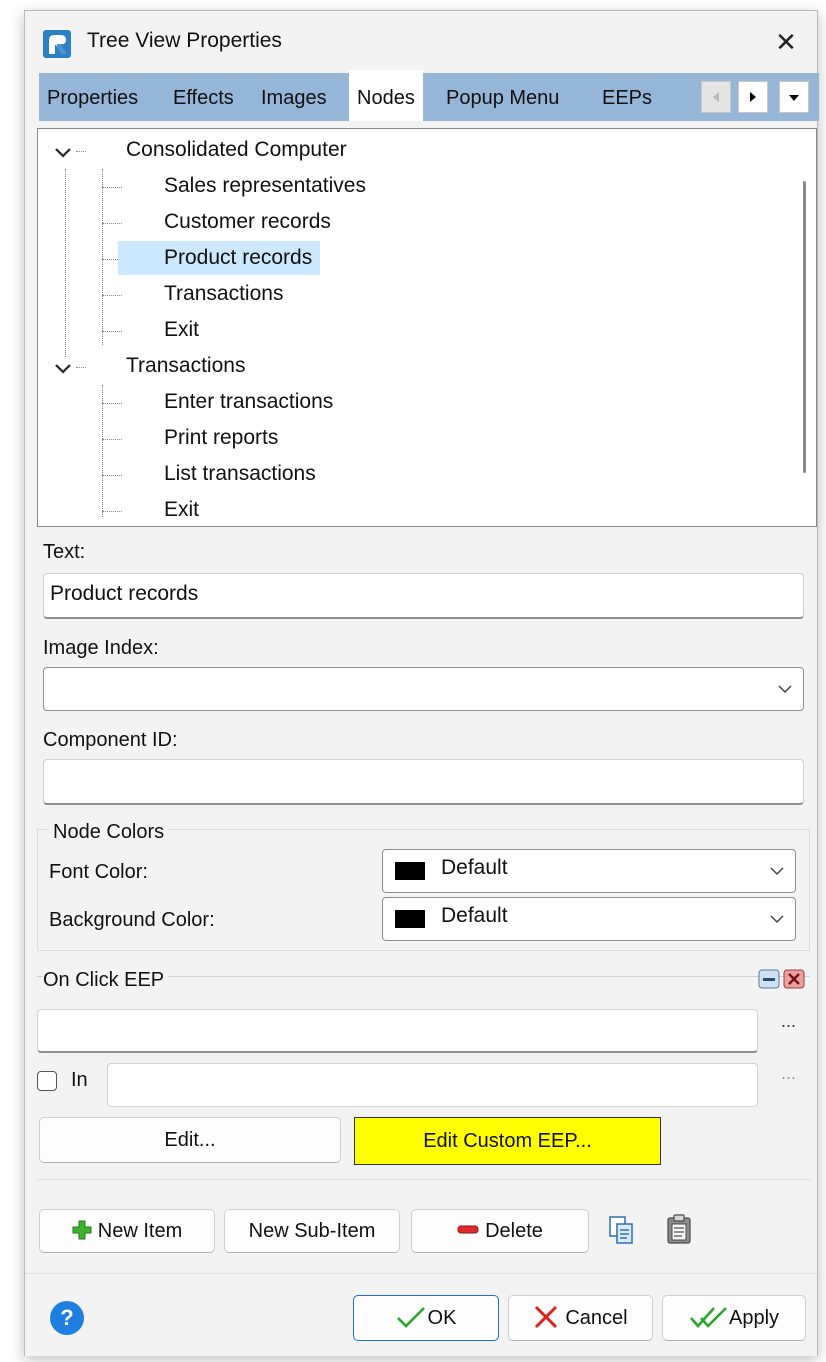 The height and width of the screenshot is (1362, 826). Describe the element at coordinates (265, 186) in the screenshot. I see `tree-node-sales-representatives: Sales representatives` at that location.